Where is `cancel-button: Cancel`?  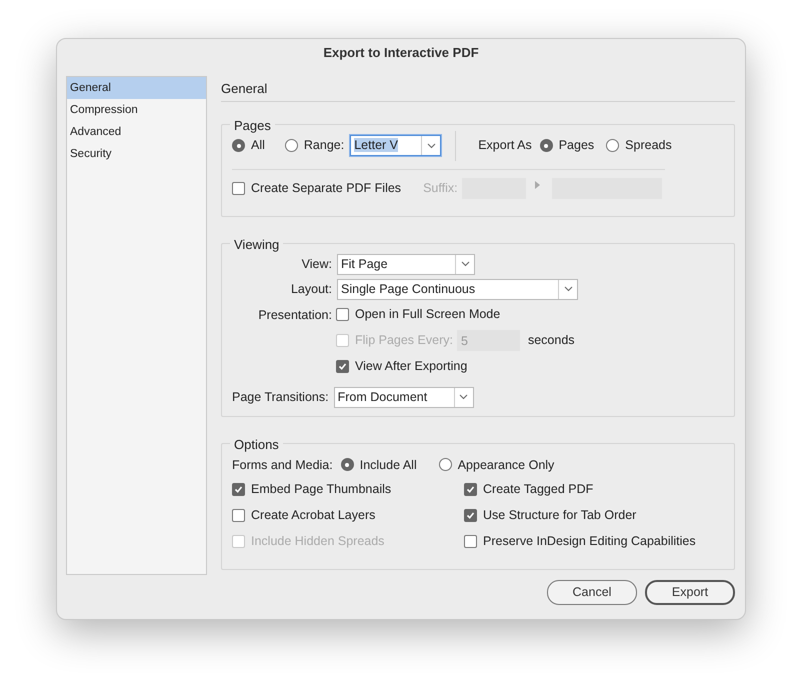
cancel-button: Cancel is located at coordinates (592, 592).